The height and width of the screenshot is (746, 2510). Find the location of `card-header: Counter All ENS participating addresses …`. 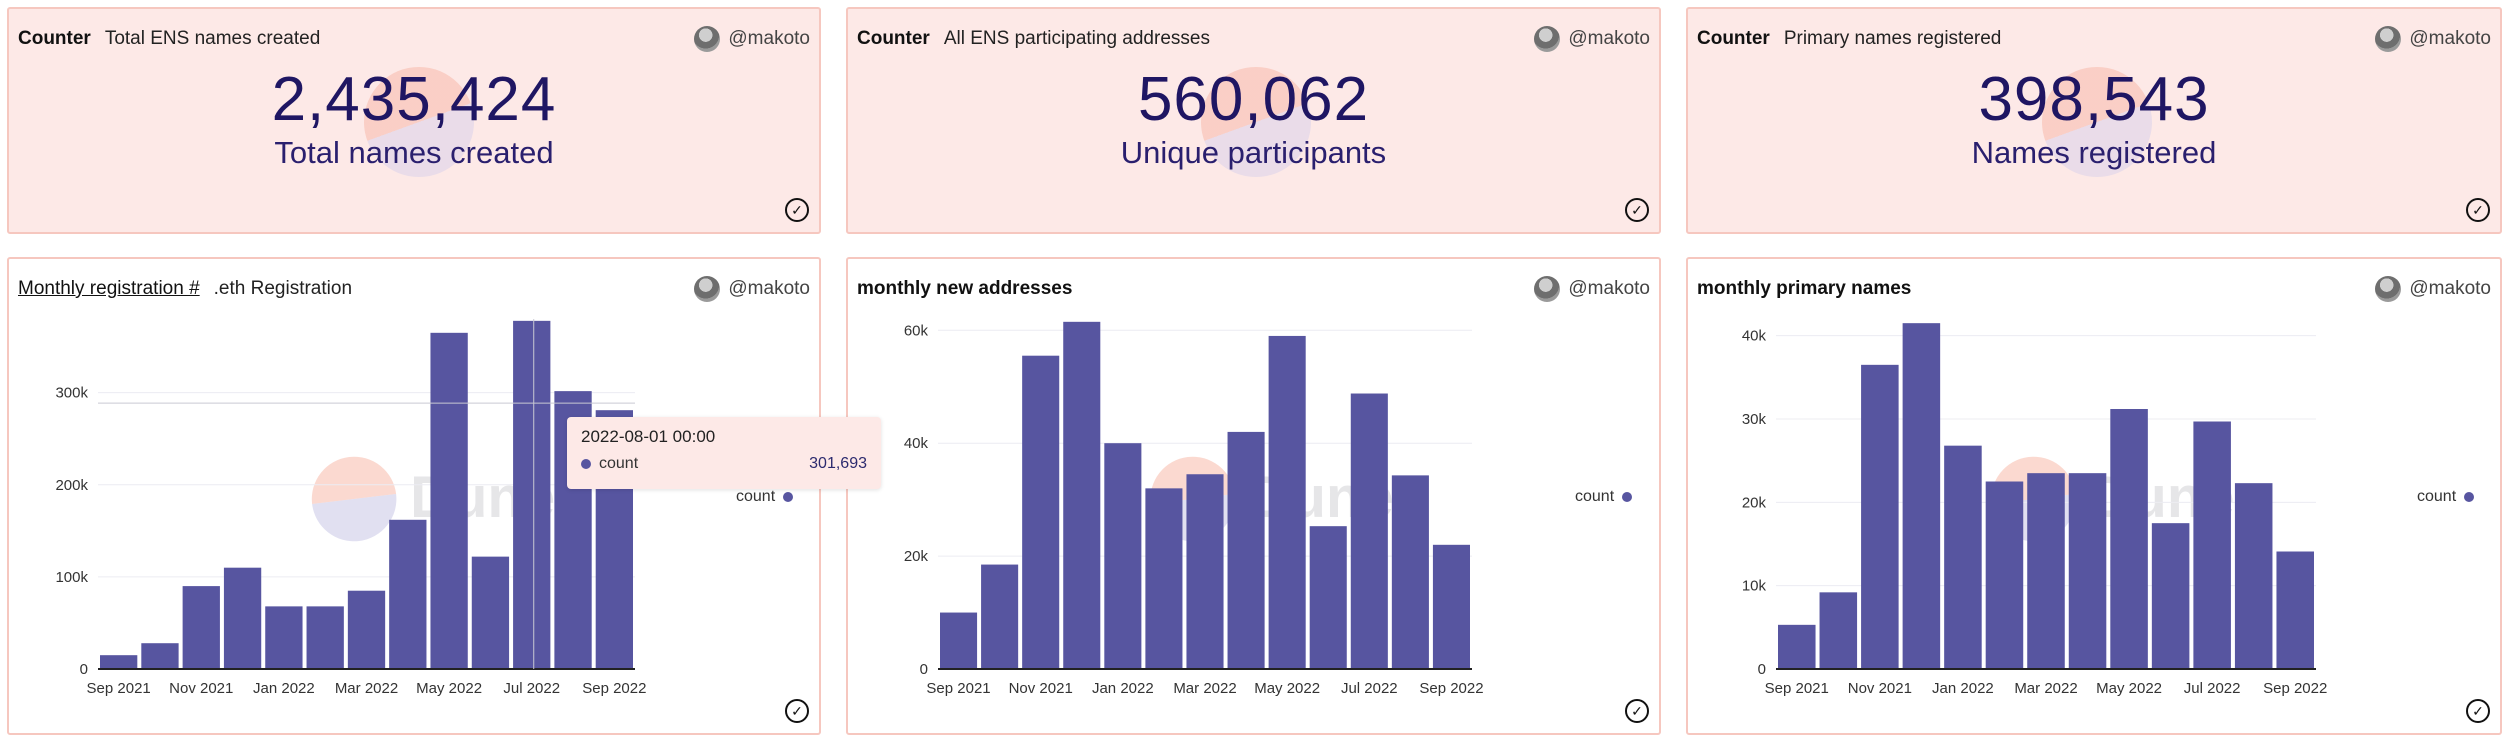

card-header: Counter All ENS participating addresses … is located at coordinates (1253, 39).